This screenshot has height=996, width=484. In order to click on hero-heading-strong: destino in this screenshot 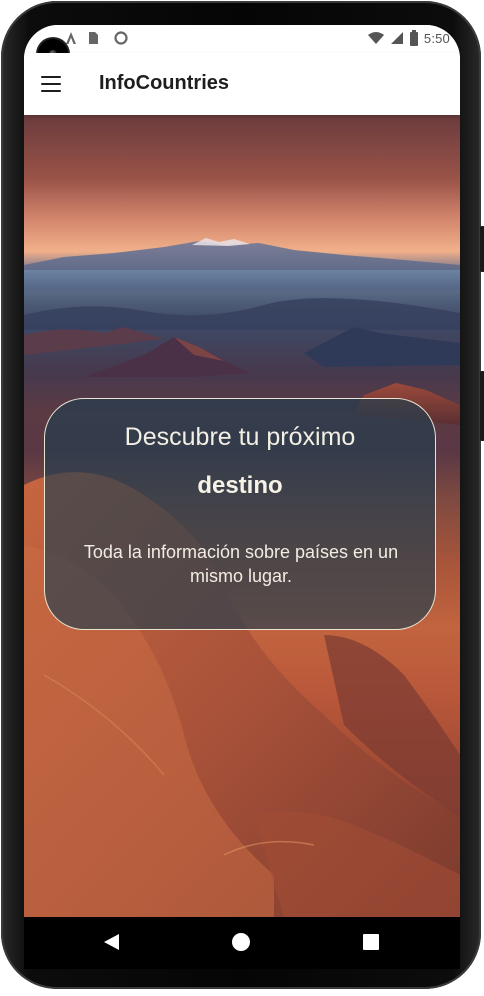, I will do `click(240, 485)`.